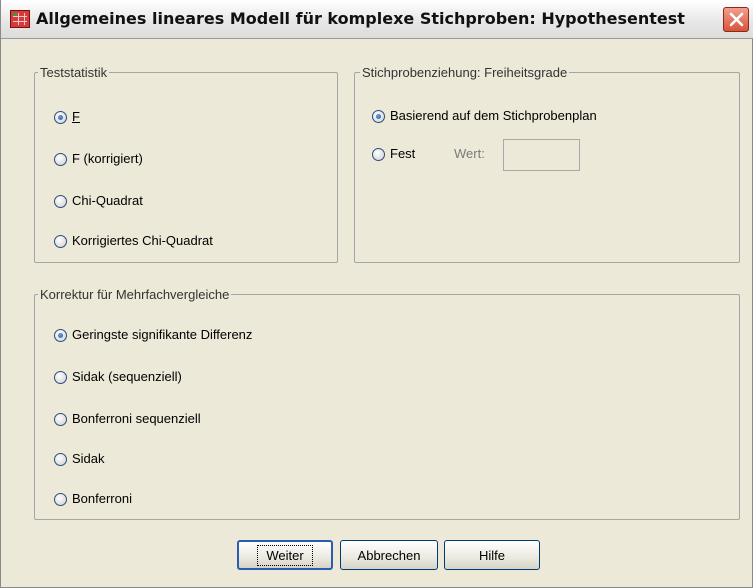 The width and height of the screenshot is (753, 588). I want to click on weiter-button: Weiter, so click(285, 555).